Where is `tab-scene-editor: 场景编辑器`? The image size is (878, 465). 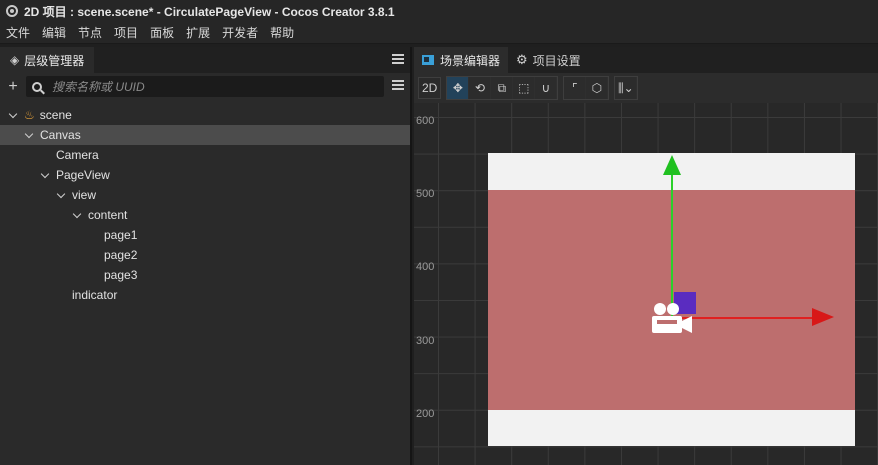
tab-scene-editor: 场景编辑器 is located at coordinates (461, 60).